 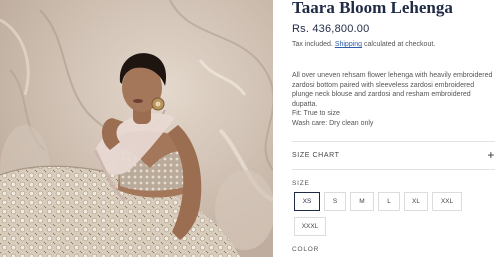 What do you see at coordinates (312, 44) in the screenshot?
I see `tax-prefix: Tax included.` at bounding box center [312, 44].